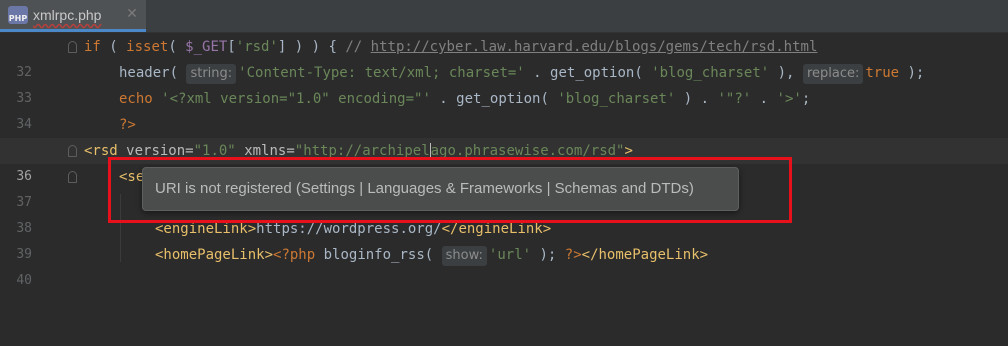  Describe the element at coordinates (18, 15) in the screenshot. I see `php-file-icon: PHP` at that location.